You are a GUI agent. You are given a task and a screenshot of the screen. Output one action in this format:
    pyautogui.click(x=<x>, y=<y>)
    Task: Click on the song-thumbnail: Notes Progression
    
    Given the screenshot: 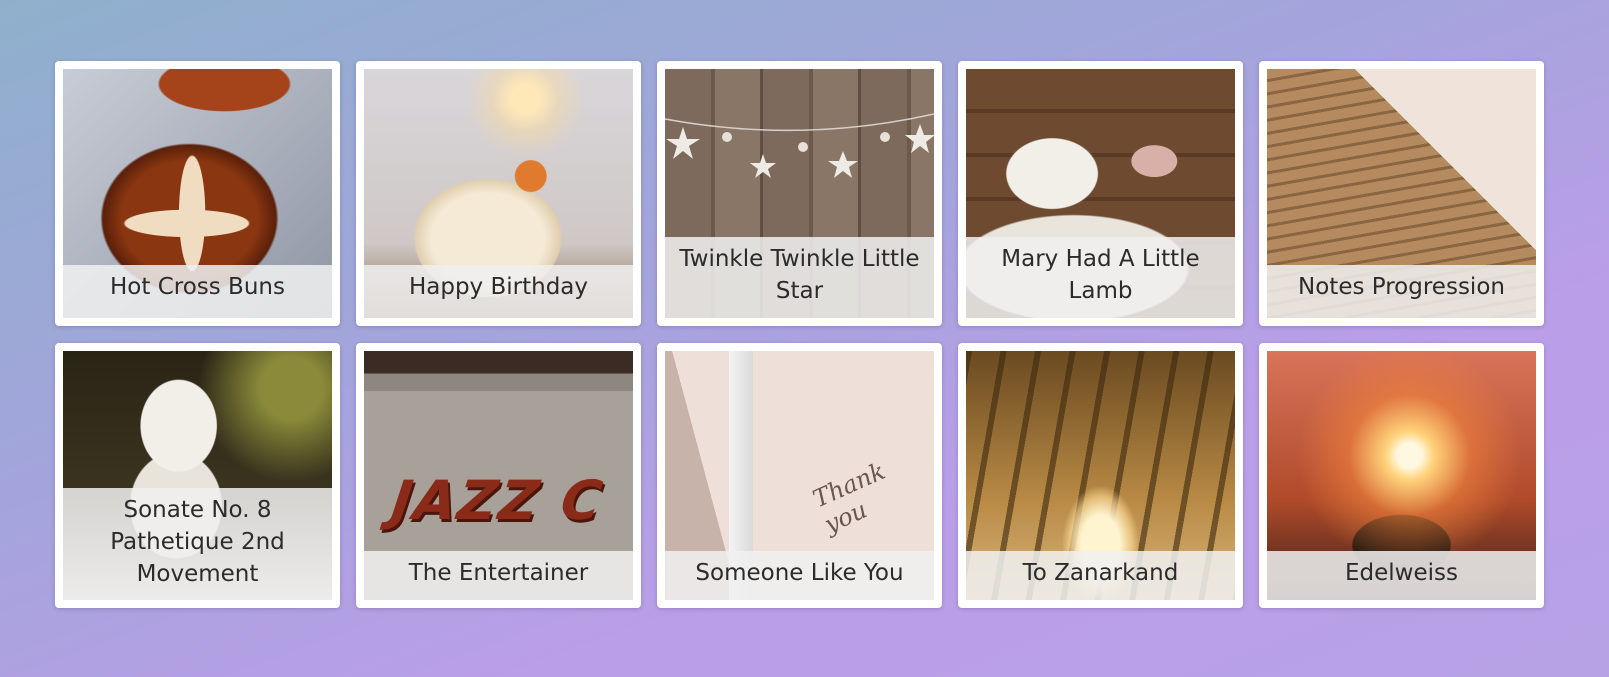 What is the action you would take?
    pyautogui.click(x=1401, y=193)
    